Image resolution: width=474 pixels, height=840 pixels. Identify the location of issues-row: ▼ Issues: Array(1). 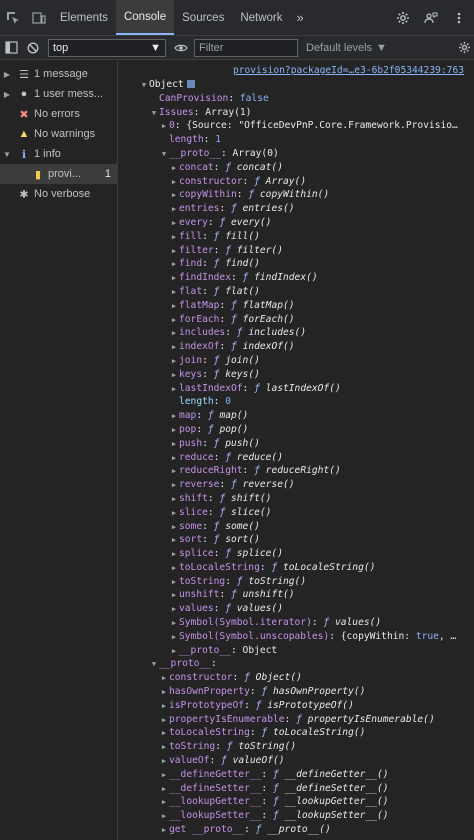
(296, 113).